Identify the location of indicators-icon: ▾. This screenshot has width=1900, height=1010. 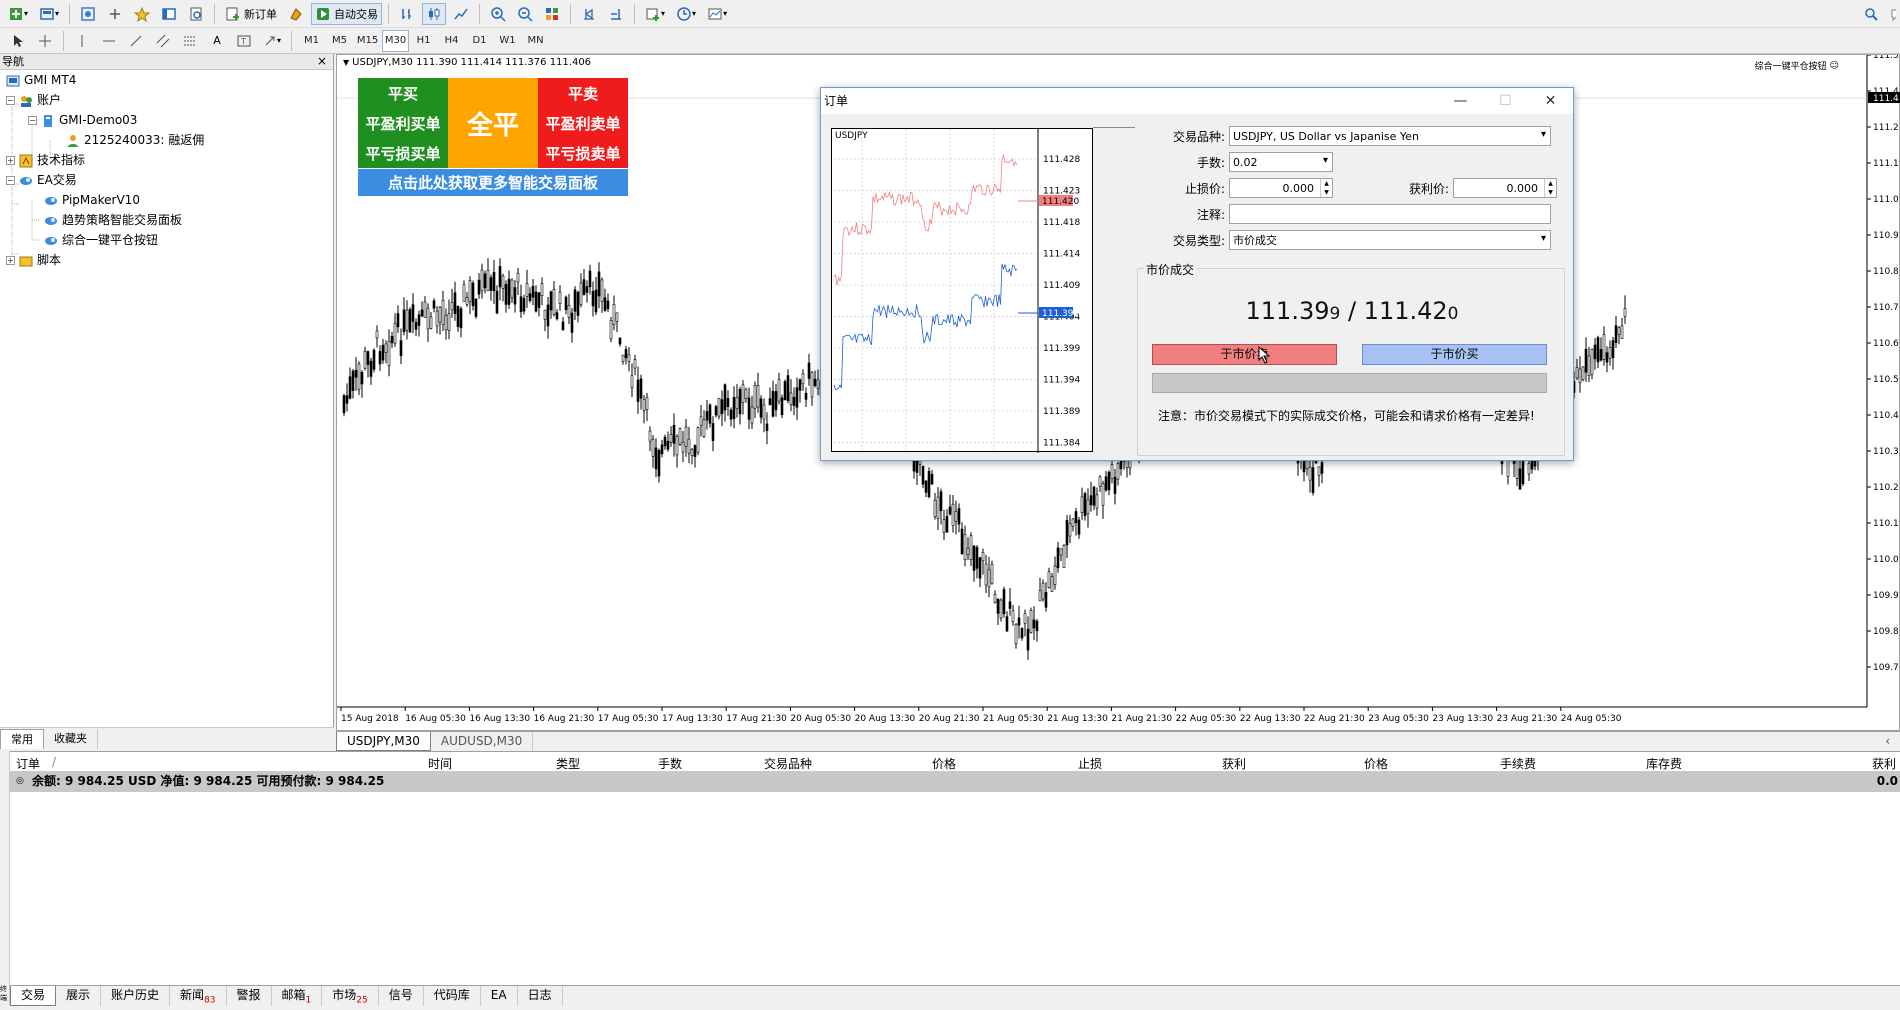
(655, 14).